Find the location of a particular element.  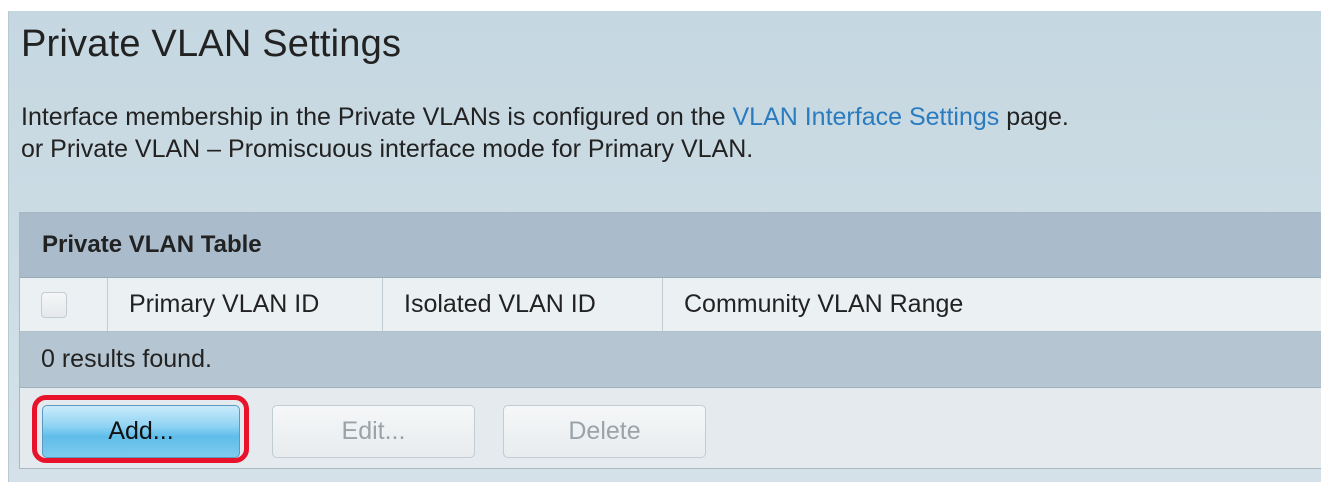

results-count-text: 0 results found. is located at coordinates (126, 359).